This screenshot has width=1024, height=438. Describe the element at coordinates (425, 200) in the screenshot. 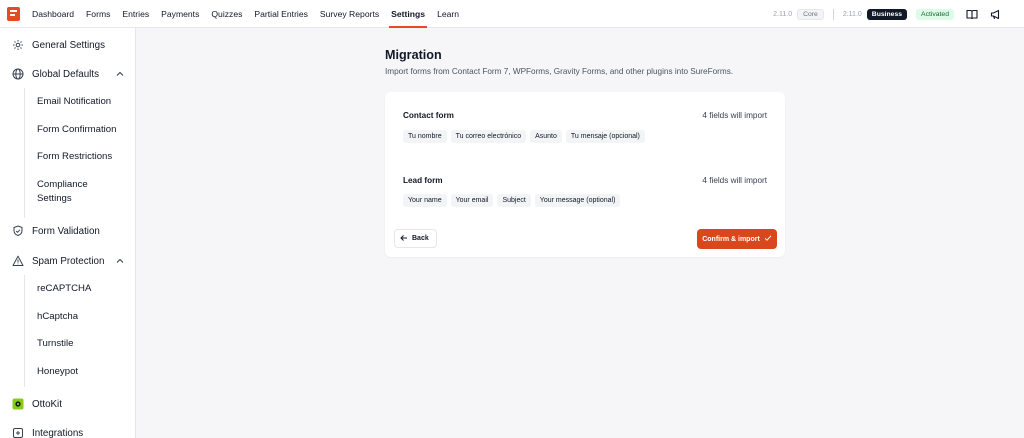

I see `field-chip: Your name` at that location.